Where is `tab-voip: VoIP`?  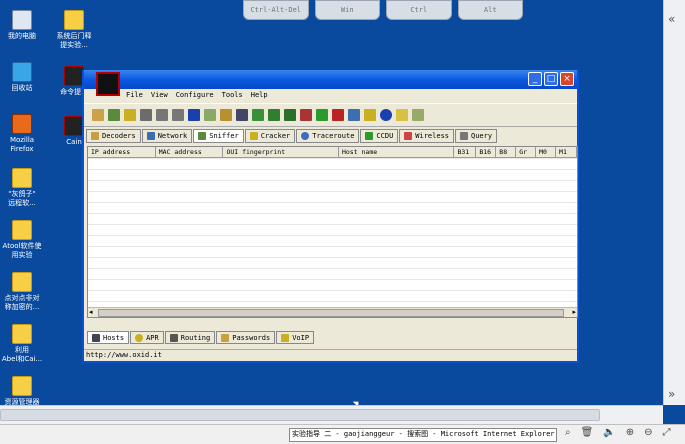
tab-voip: VoIP is located at coordinates (295, 337).